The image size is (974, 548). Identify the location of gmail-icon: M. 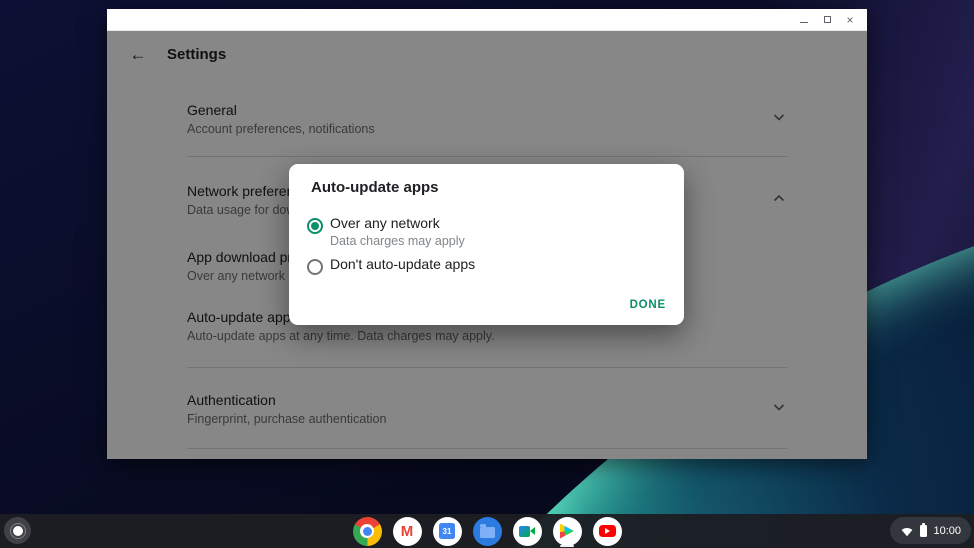
(407, 531).